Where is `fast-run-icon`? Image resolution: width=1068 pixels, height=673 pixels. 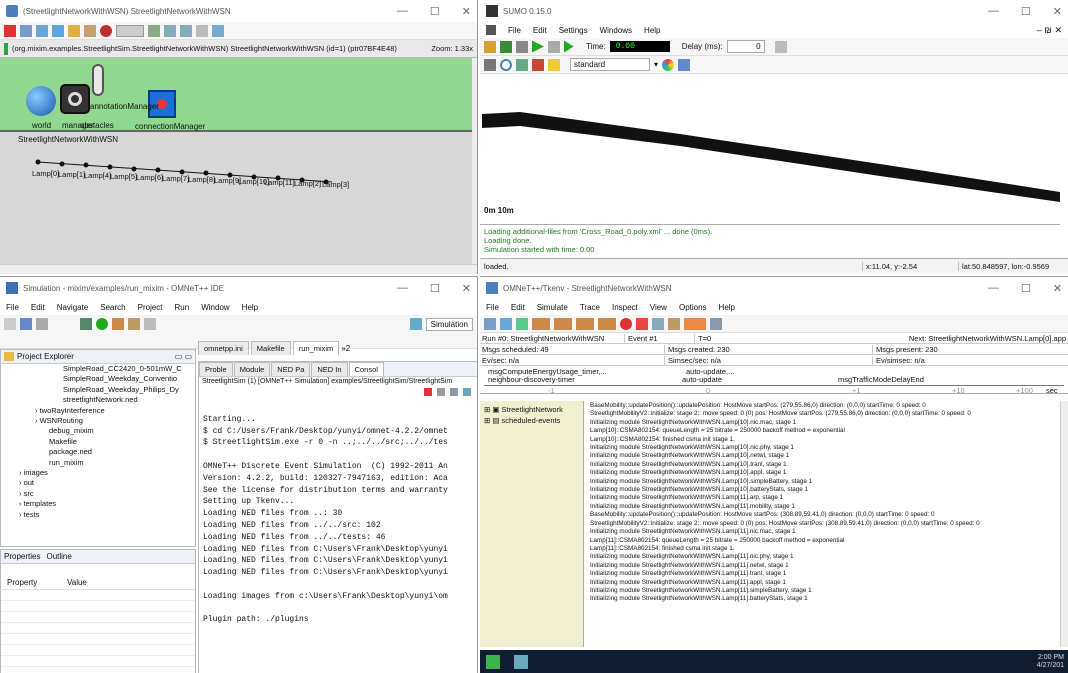
fast-run-icon is located at coordinates (563, 323).